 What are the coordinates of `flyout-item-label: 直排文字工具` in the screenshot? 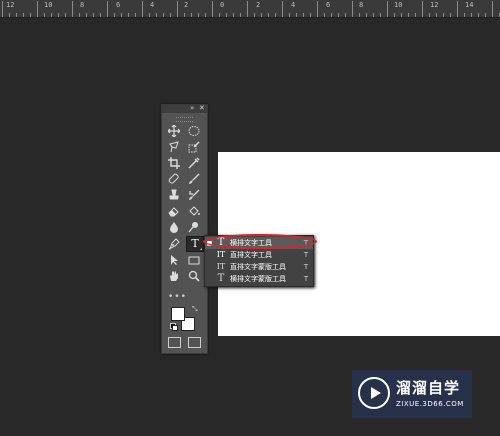 It's located at (251, 255).